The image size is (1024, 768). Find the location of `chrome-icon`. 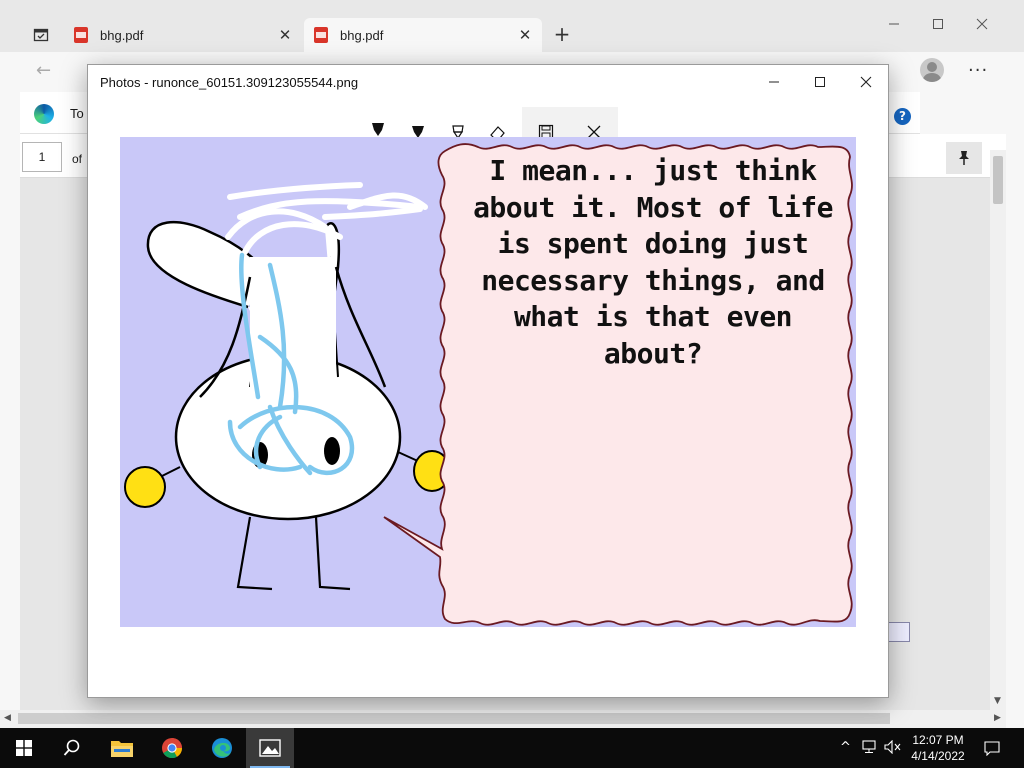

chrome-icon is located at coordinates (172, 748).